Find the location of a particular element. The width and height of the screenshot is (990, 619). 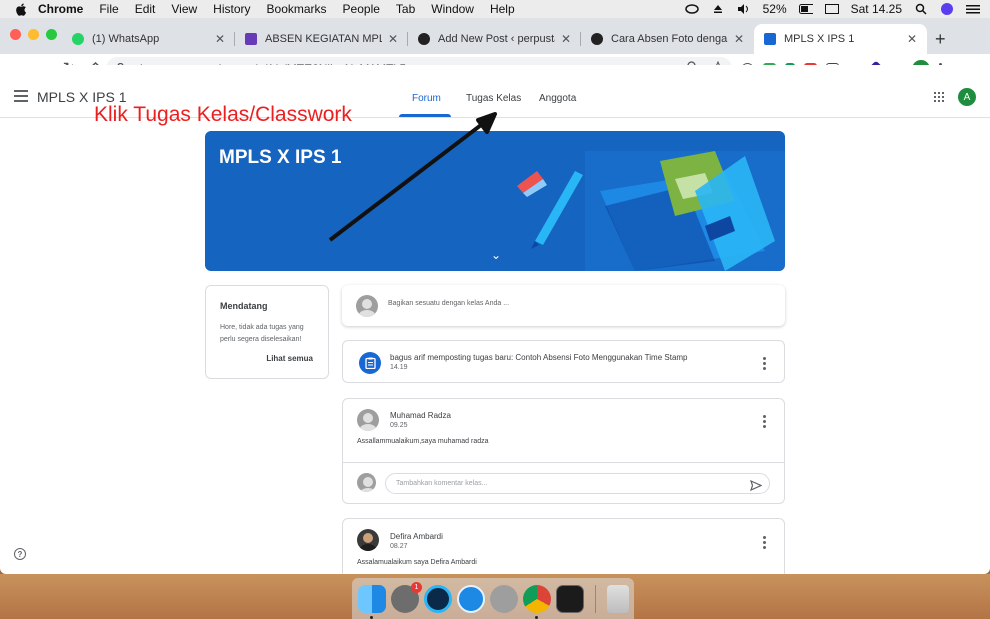

menu-bar-status: 52% Sat 14.25 is located at coordinates (832, 9).